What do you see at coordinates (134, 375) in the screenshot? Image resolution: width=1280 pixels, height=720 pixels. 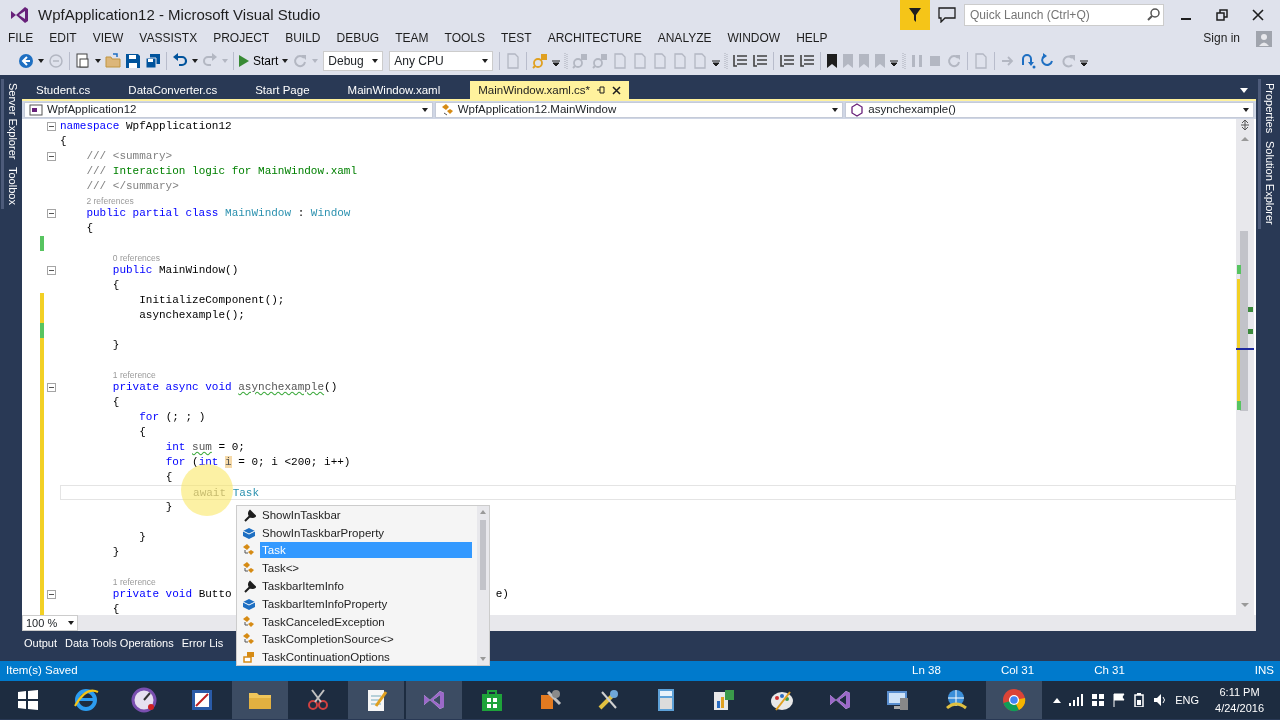 I see `reference-count: 1 reference` at bounding box center [134, 375].